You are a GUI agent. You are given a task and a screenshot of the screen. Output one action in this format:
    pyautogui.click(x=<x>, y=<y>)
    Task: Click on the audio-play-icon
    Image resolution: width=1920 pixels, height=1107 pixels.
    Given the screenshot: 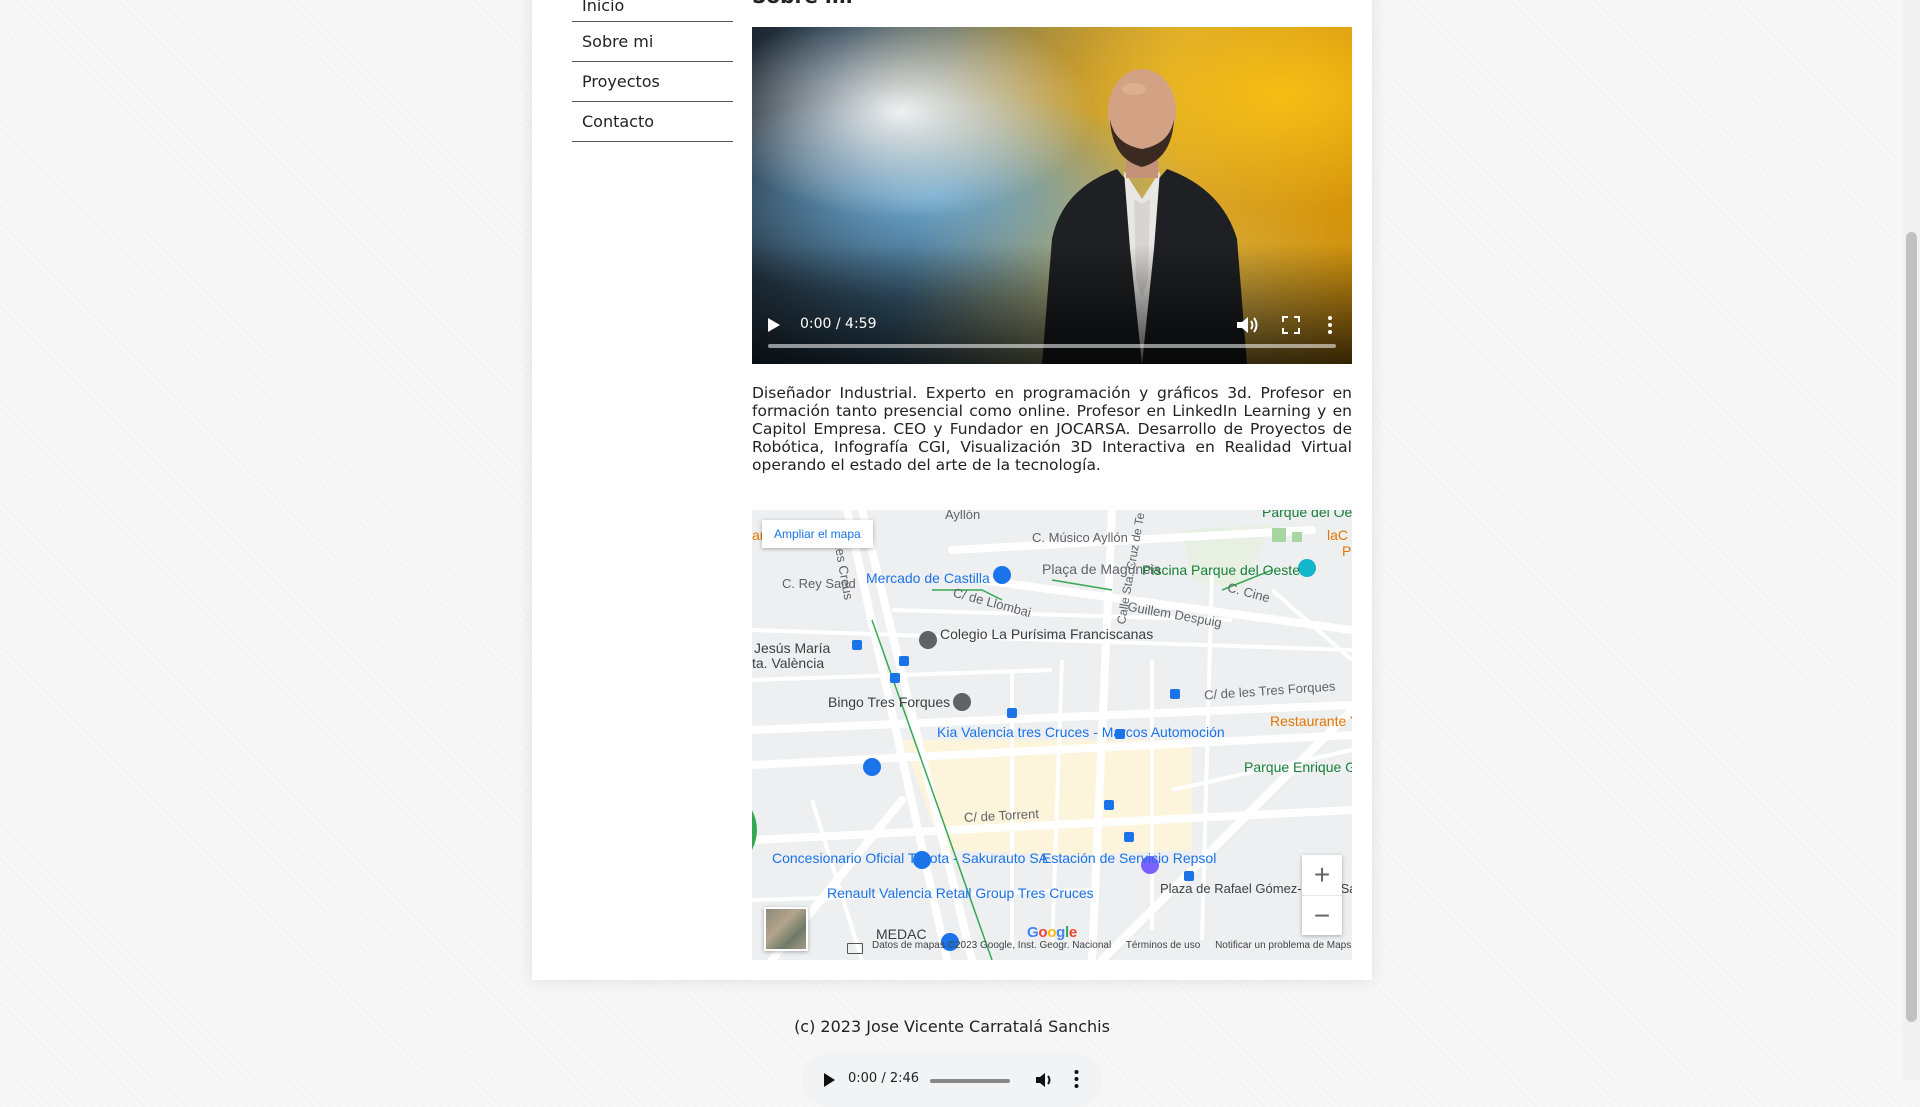 What is the action you would take?
    pyautogui.click(x=829, y=1080)
    